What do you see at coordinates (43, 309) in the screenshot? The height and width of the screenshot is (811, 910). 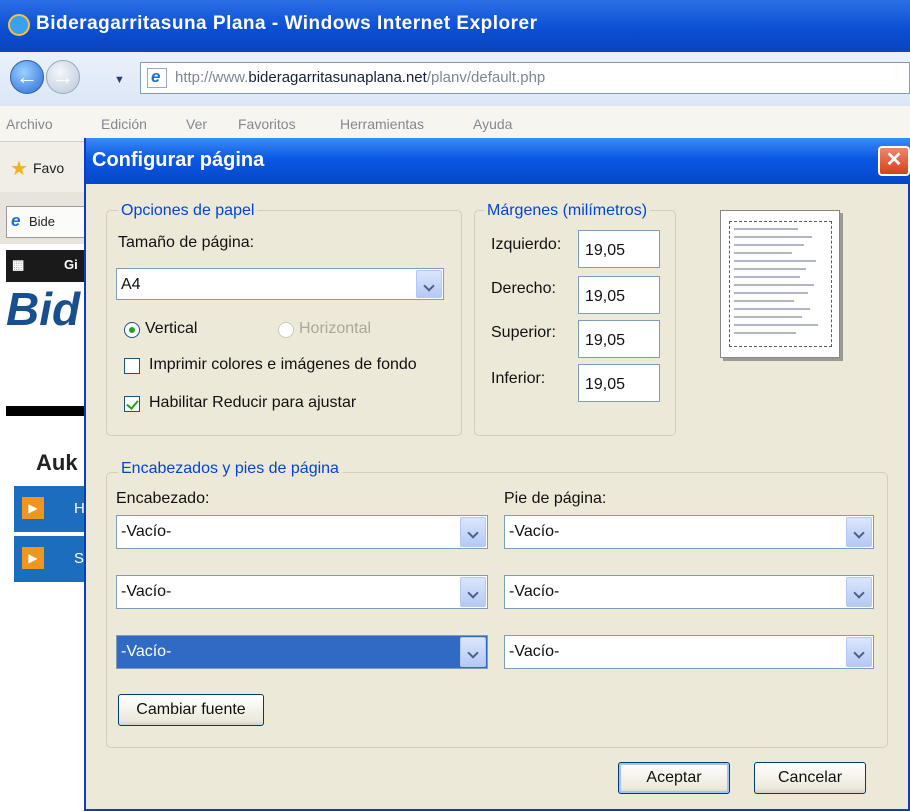 I see `page-logo: Bid` at bounding box center [43, 309].